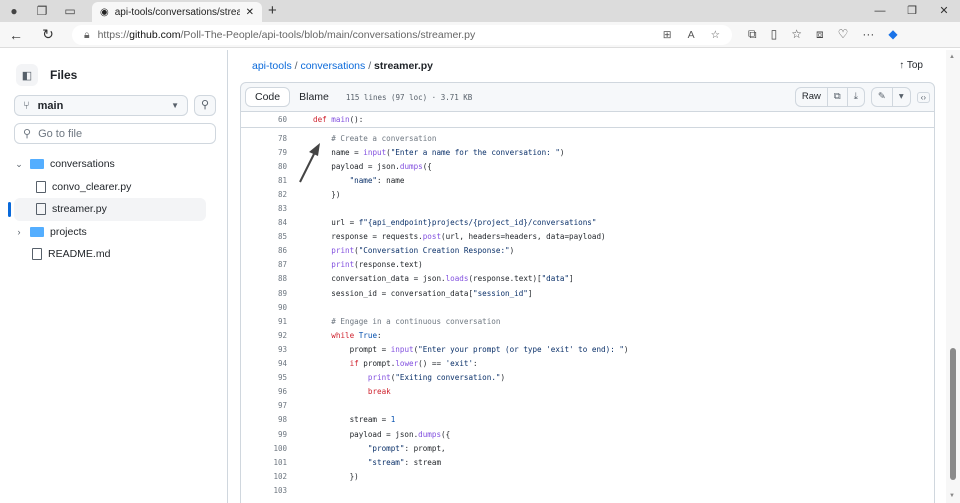 This screenshot has height=503, width=960. What do you see at coordinates (264, 363) in the screenshot?
I see `line-number: 94` at bounding box center [264, 363].